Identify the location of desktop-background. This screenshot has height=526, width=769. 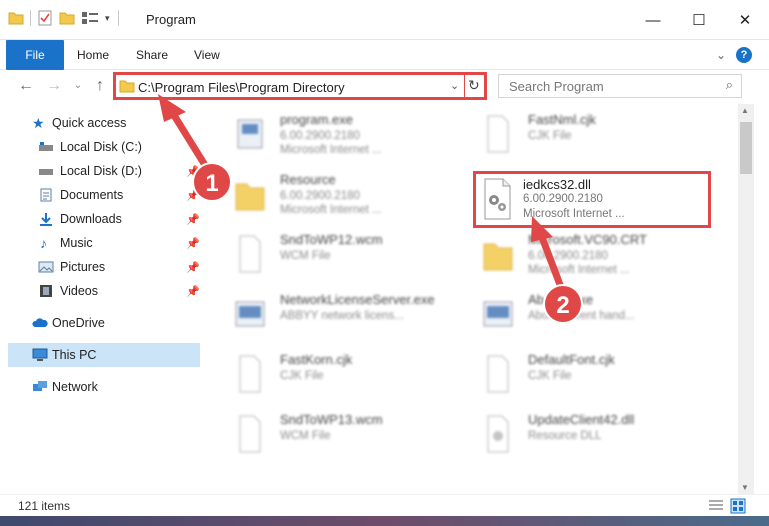
(384, 521).